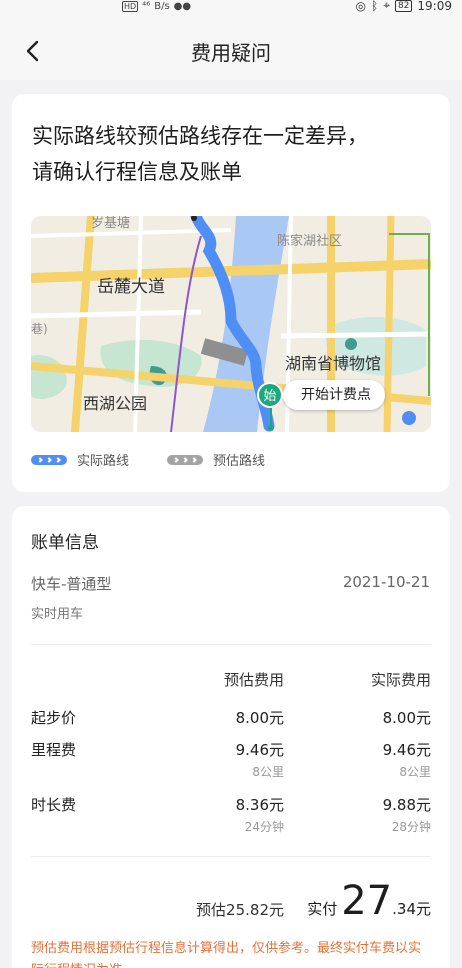 This screenshot has height=968, width=462. Describe the element at coordinates (240, 910) in the screenshot. I see `estimated-total: 预估25.82元` at that location.